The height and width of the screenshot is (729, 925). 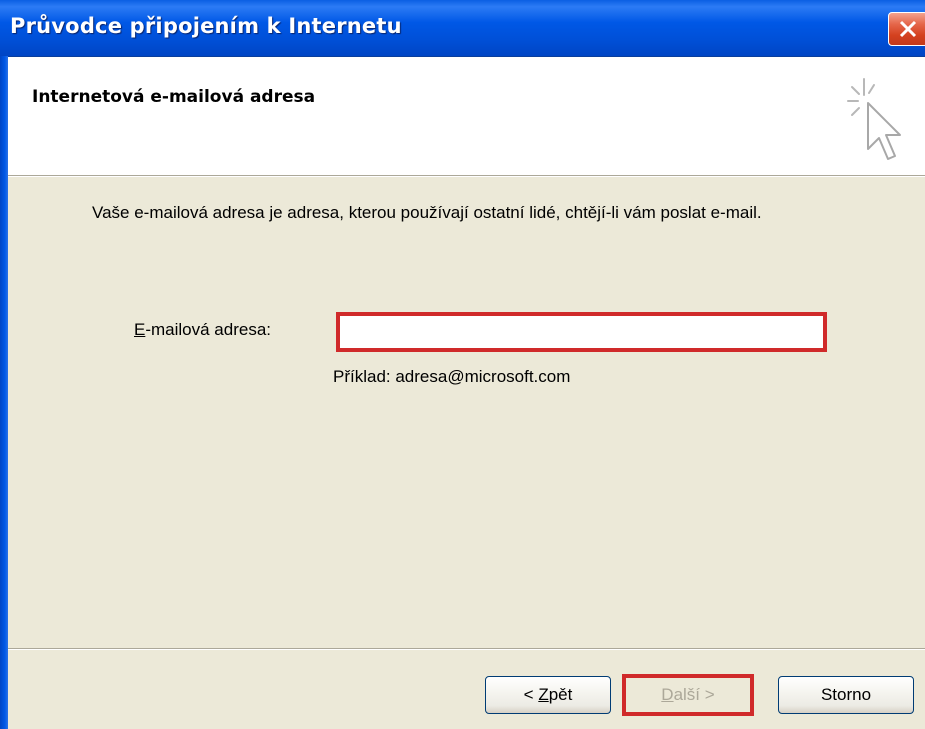 What do you see at coordinates (452, 376) in the screenshot?
I see `email-example: Příklad: adresa@microsoft.com` at bounding box center [452, 376].